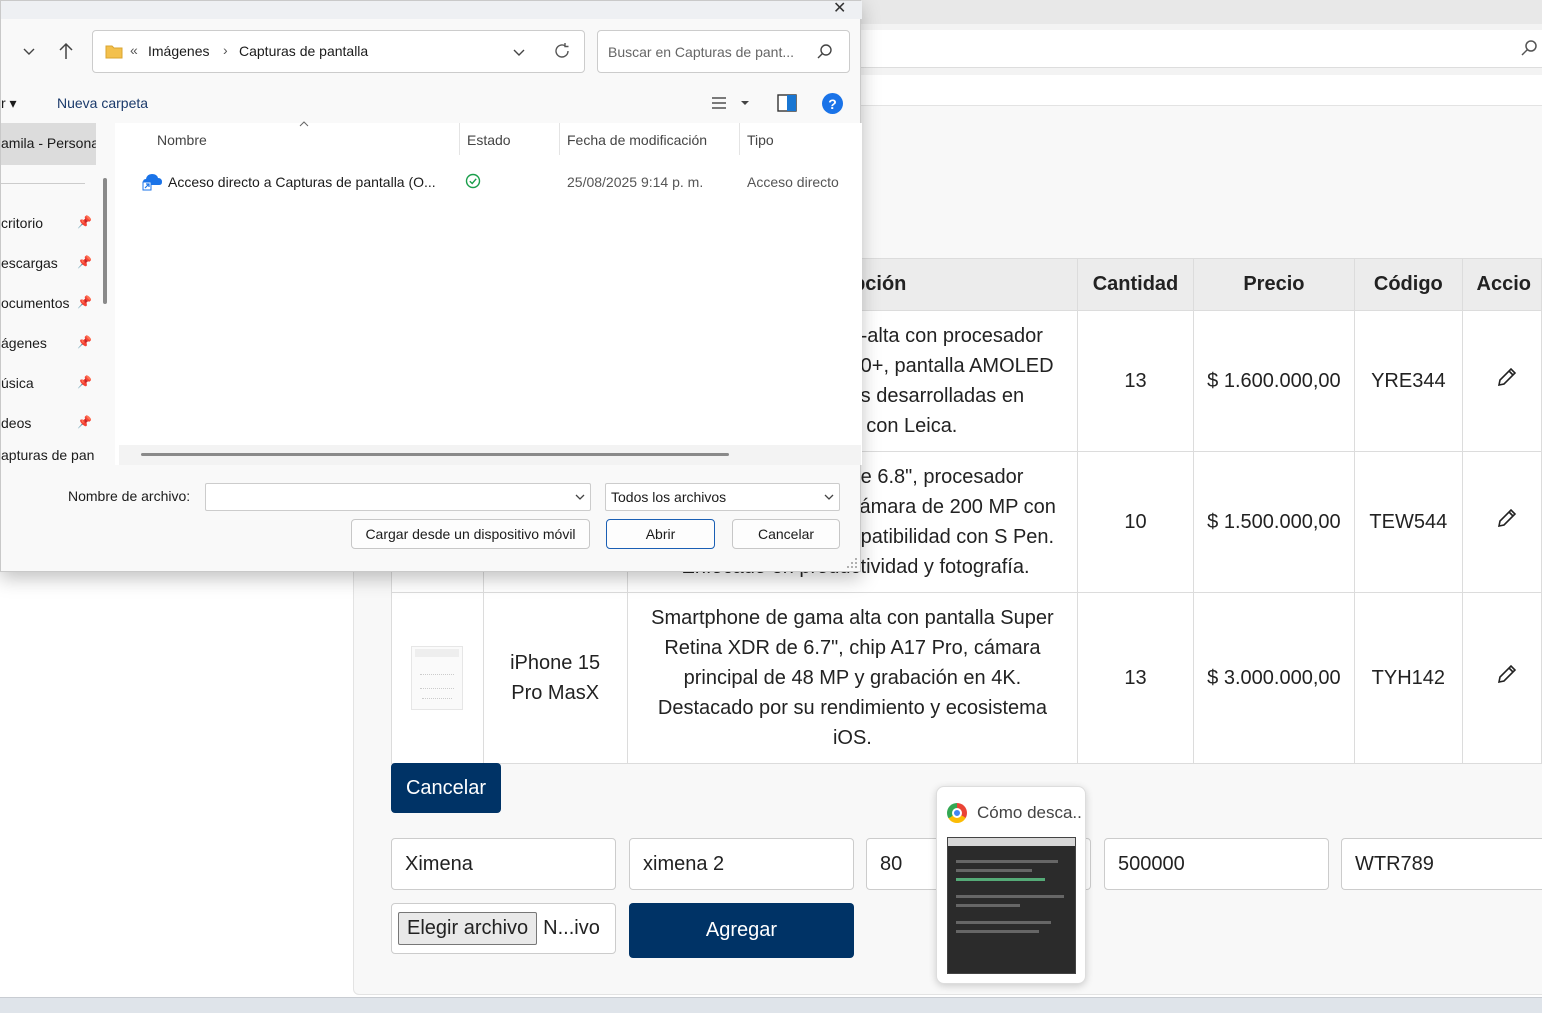  Describe the element at coordinates (489, 140) in the screenshot. I see `column-status: Estado` at that location.